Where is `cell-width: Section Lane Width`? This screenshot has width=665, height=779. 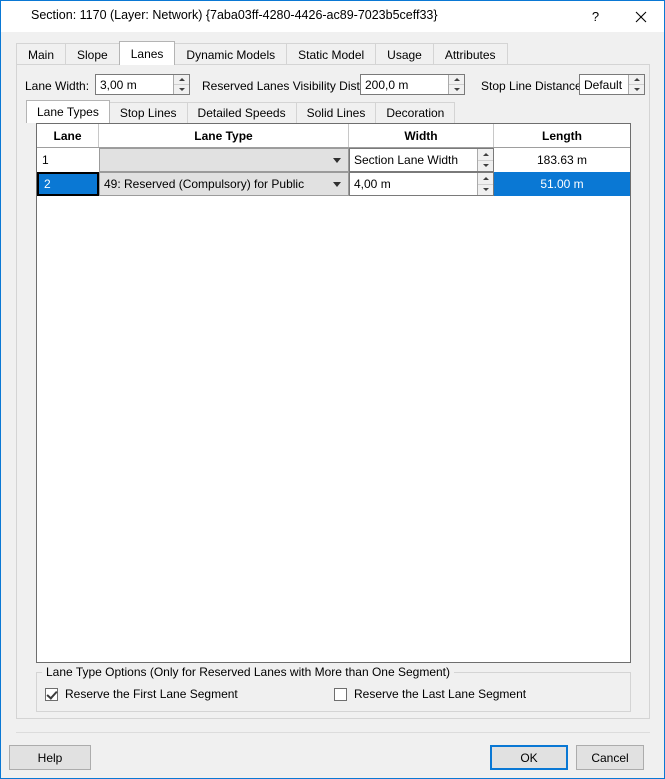 cell-width: Section Lane Width is located at coordinates (421, 160).